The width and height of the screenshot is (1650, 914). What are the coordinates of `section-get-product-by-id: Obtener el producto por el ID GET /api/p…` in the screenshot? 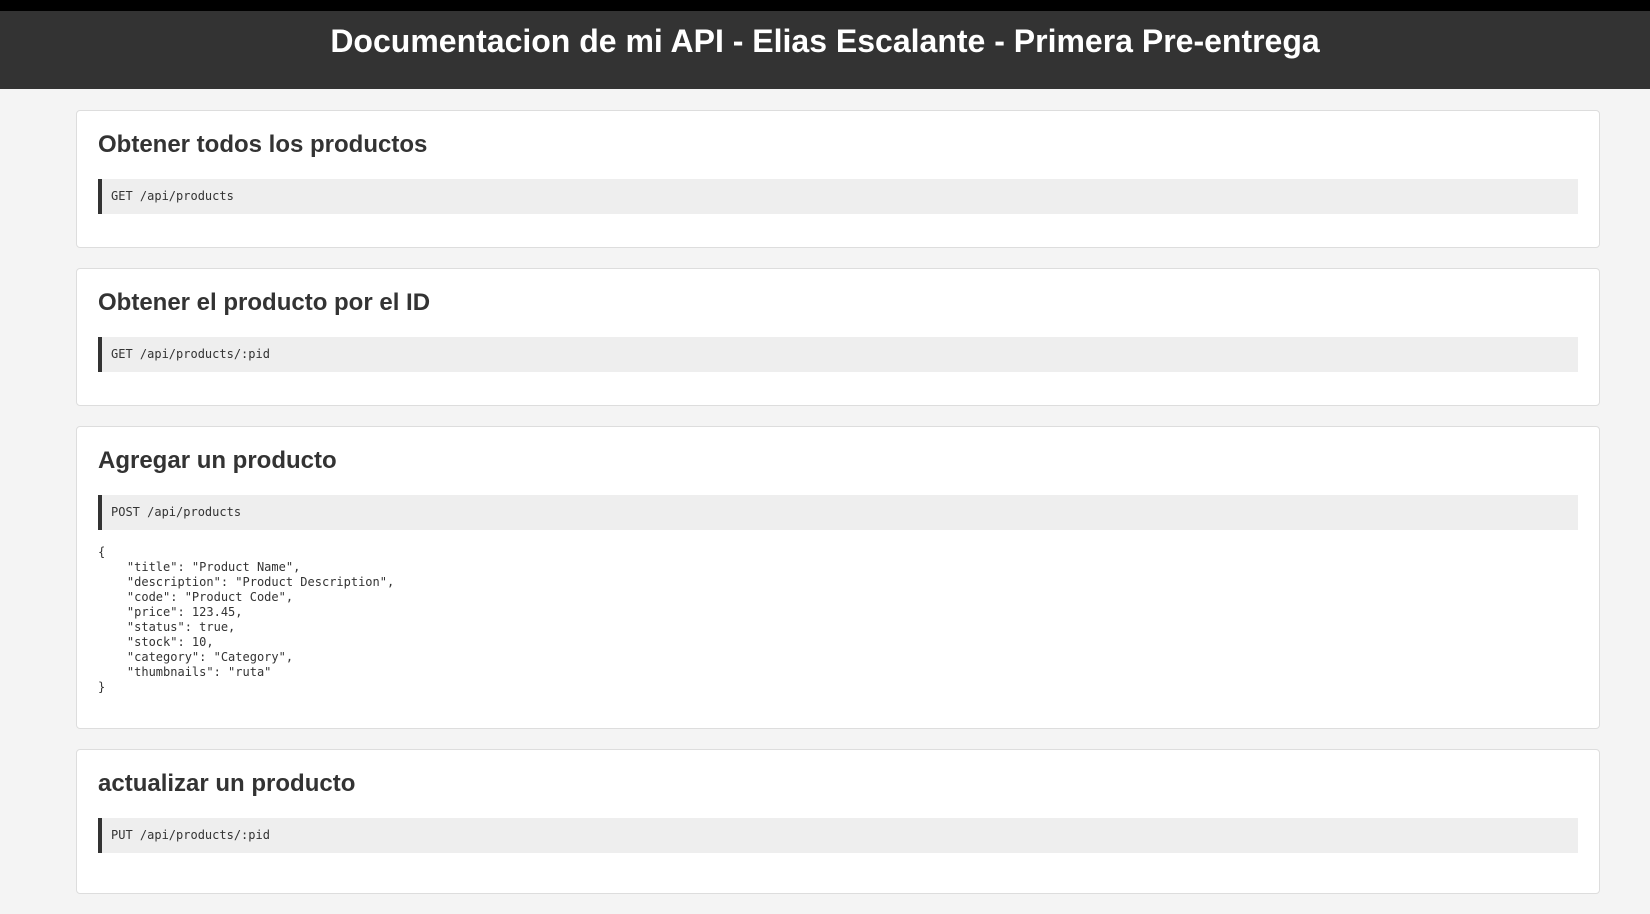 It's located at (838, 337).